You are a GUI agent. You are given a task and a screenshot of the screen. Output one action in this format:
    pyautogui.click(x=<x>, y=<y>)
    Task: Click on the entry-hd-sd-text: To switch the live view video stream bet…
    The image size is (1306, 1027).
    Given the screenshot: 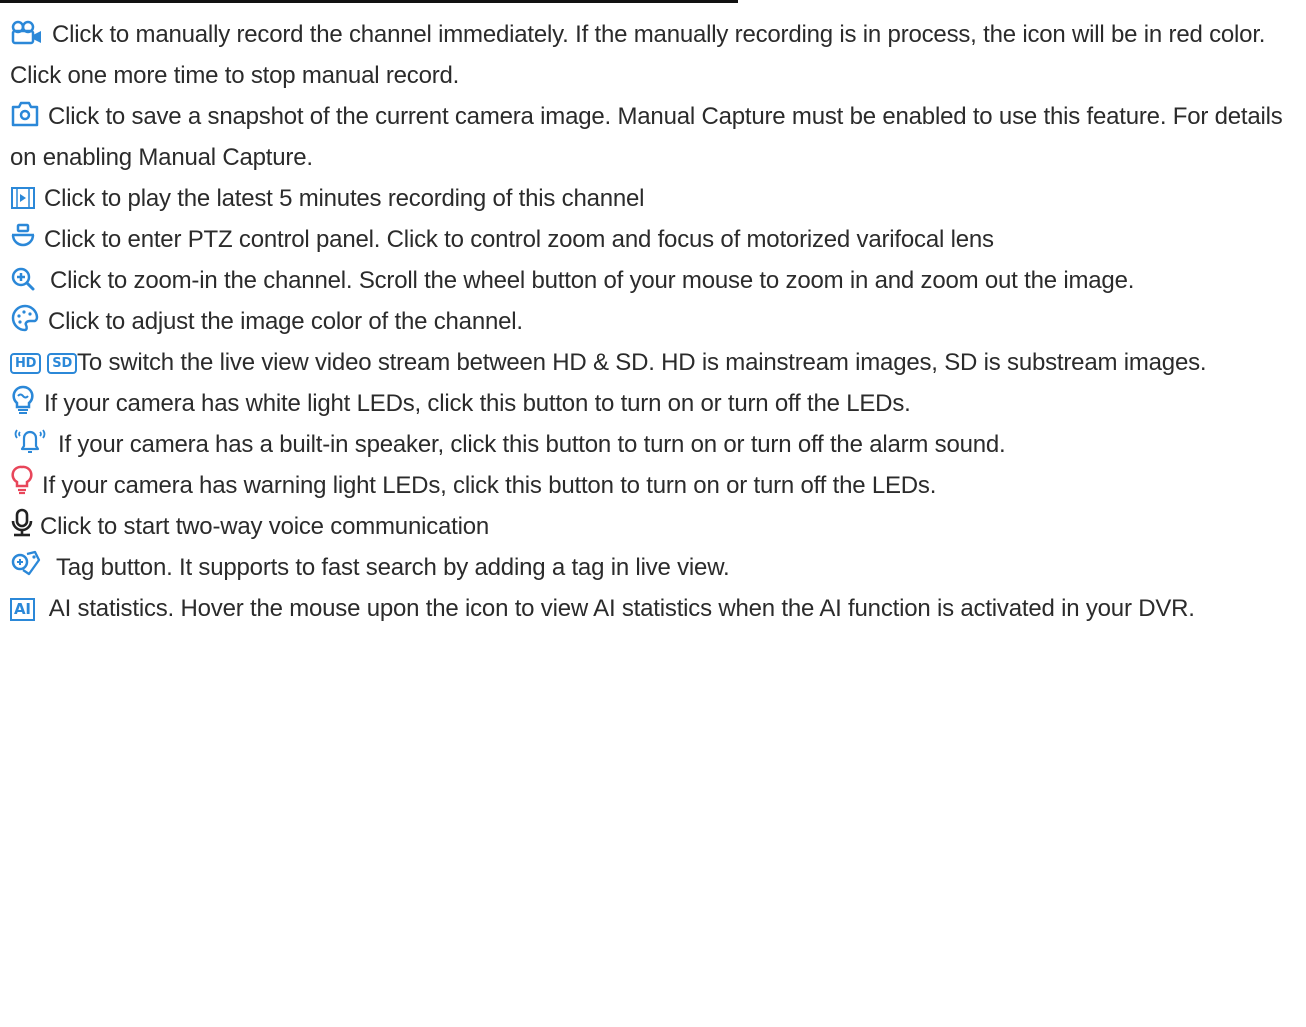 What is the action you would take?
    pyautogui.click(x=642, y=362)
    